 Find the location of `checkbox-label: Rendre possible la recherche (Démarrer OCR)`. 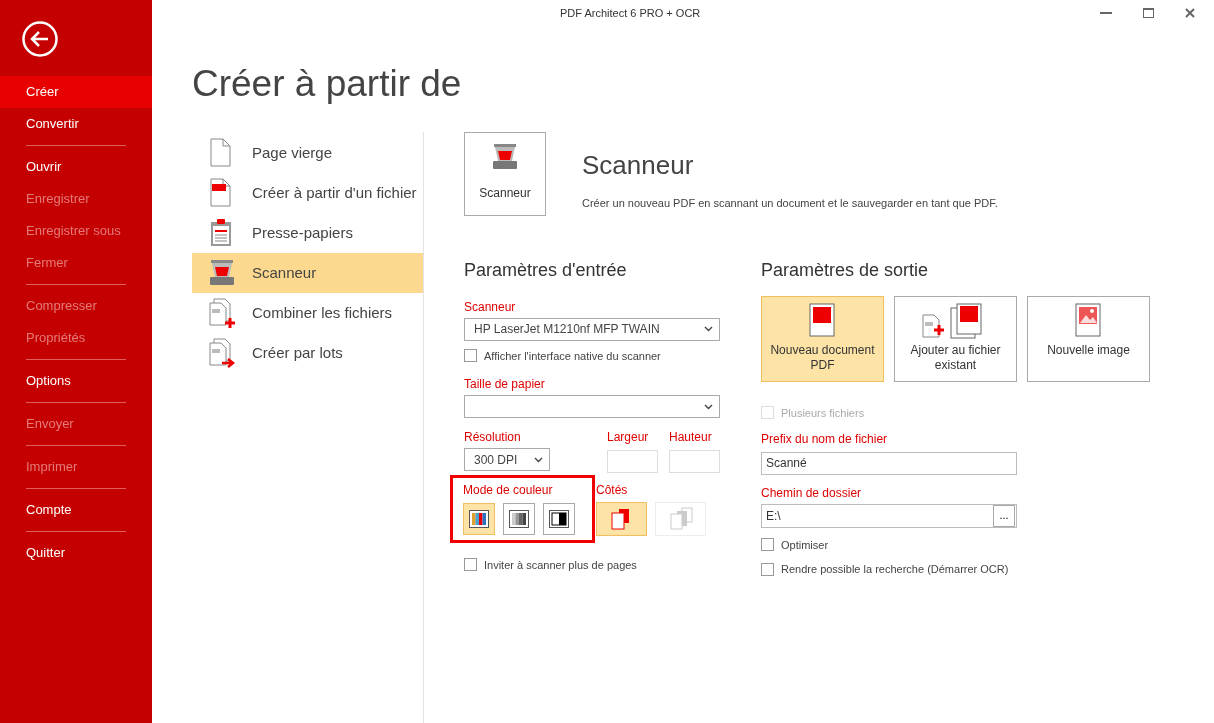

checkbox-label: Rendre possible la recherche (Démarrer OCR) is located at coordinates (895, 570).